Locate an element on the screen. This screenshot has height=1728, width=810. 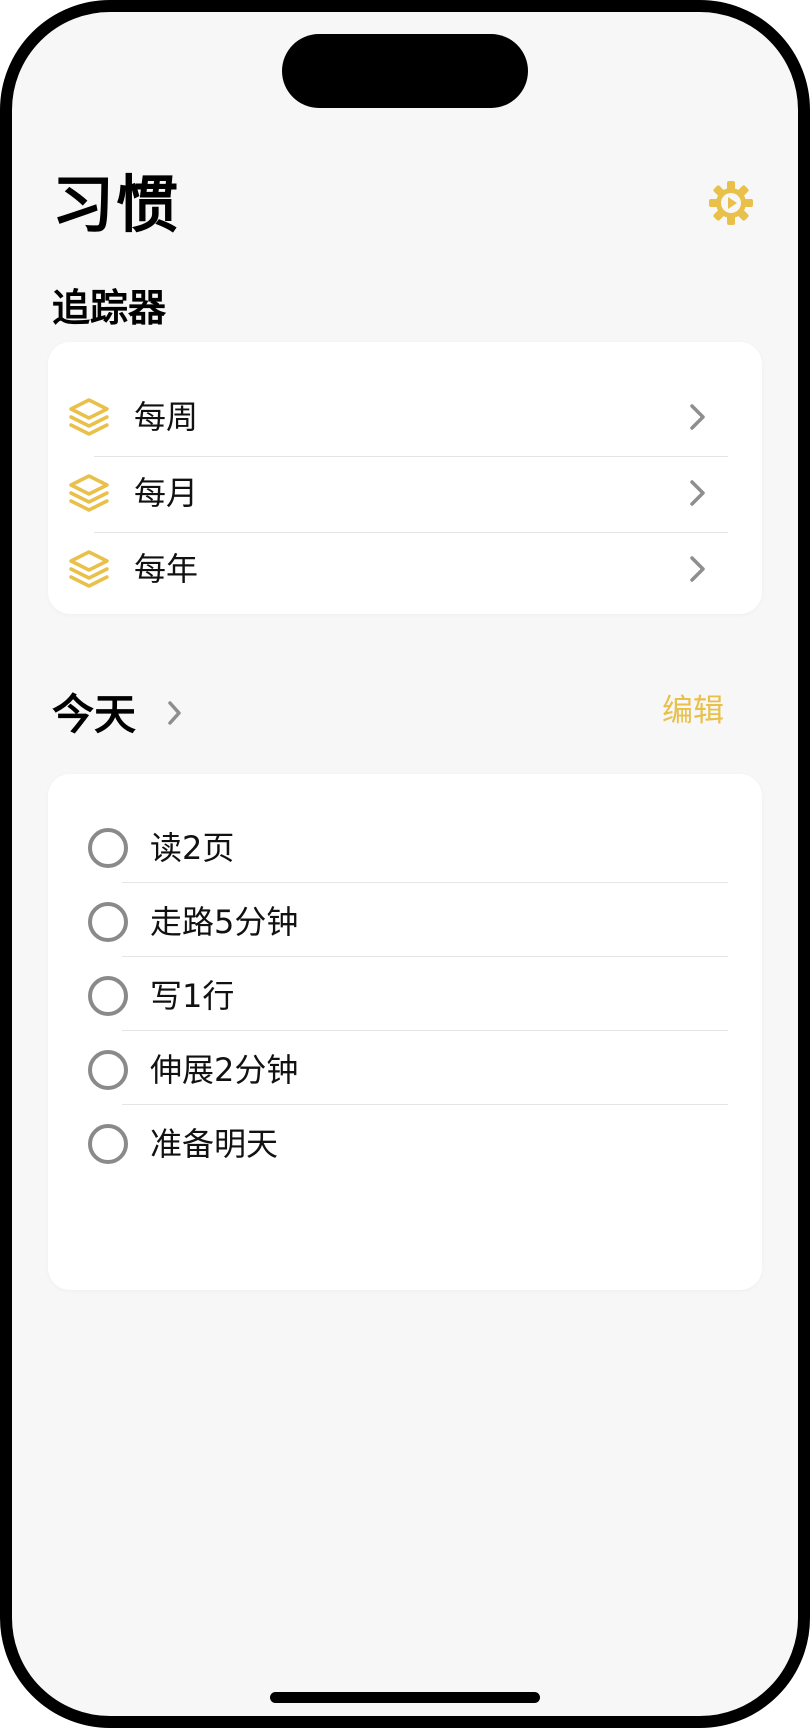
page-title: 习惯 is located at coordinates (116, 204).